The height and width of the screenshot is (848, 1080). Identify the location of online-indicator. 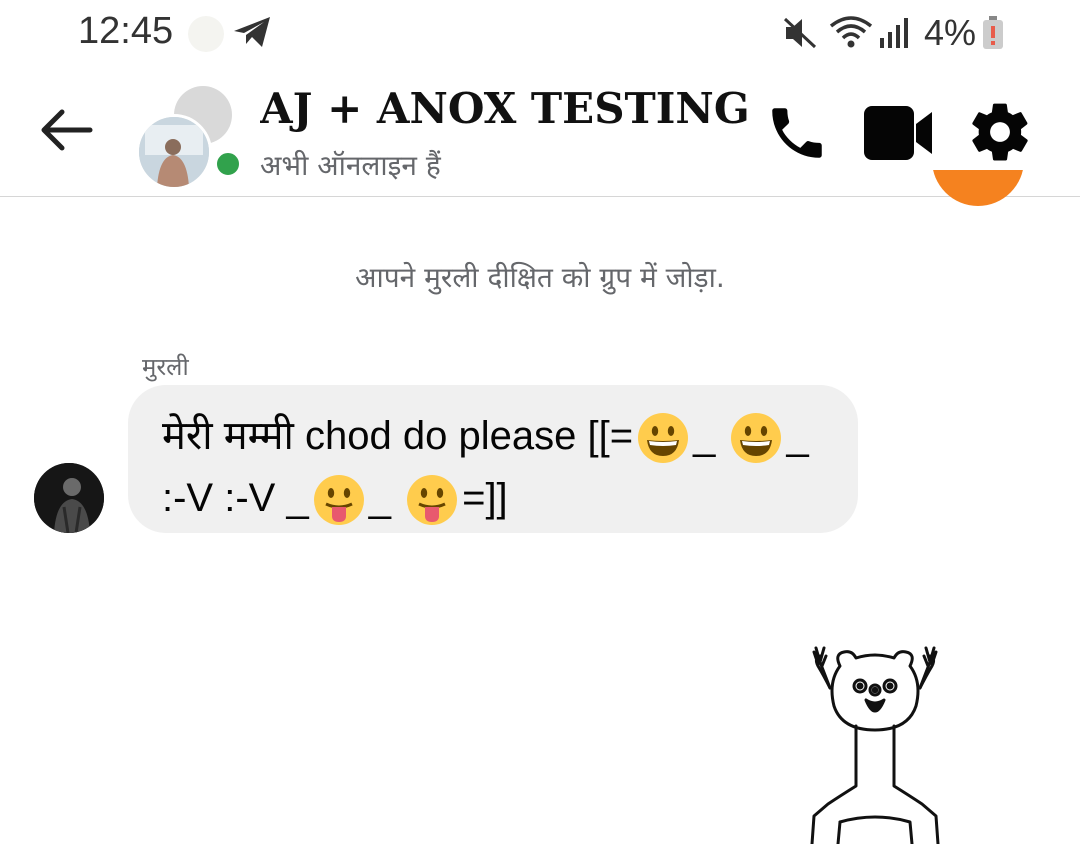
(228, 164).